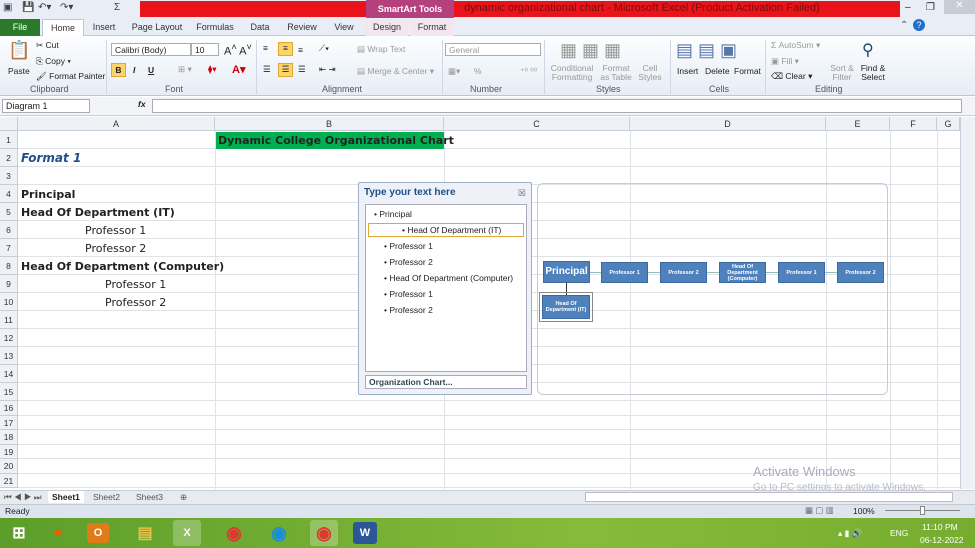 This screenshot has height=548, width=975. Describe the element at coordinates (9, 480) in the screenshot. I see `row-header: 21` at that location.